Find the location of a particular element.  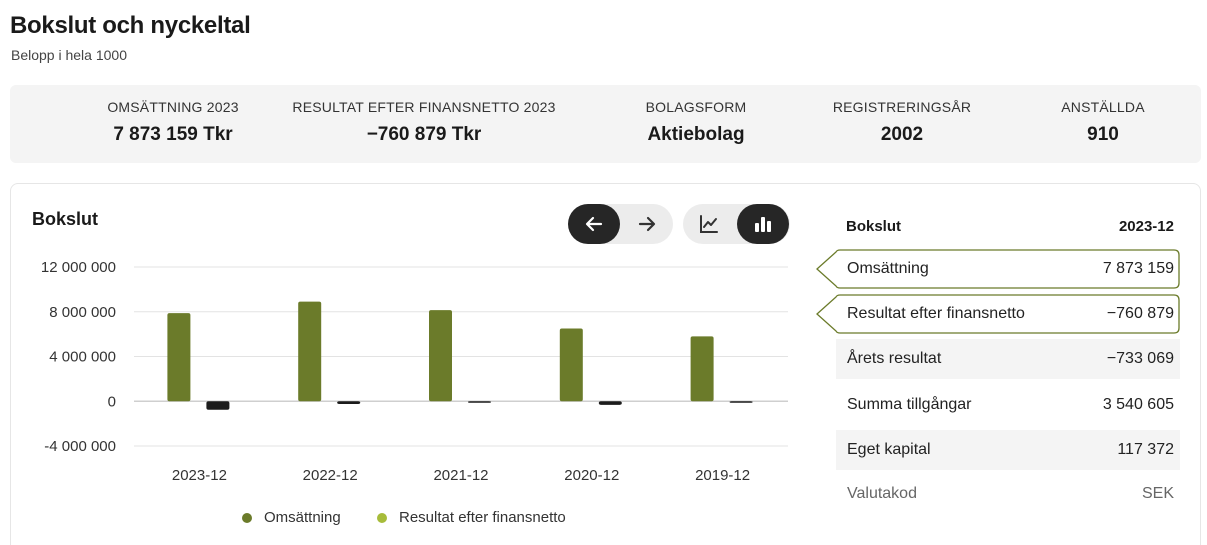

kpi-label: ANSTÄLLDA is located at coordinates (1103, 107).